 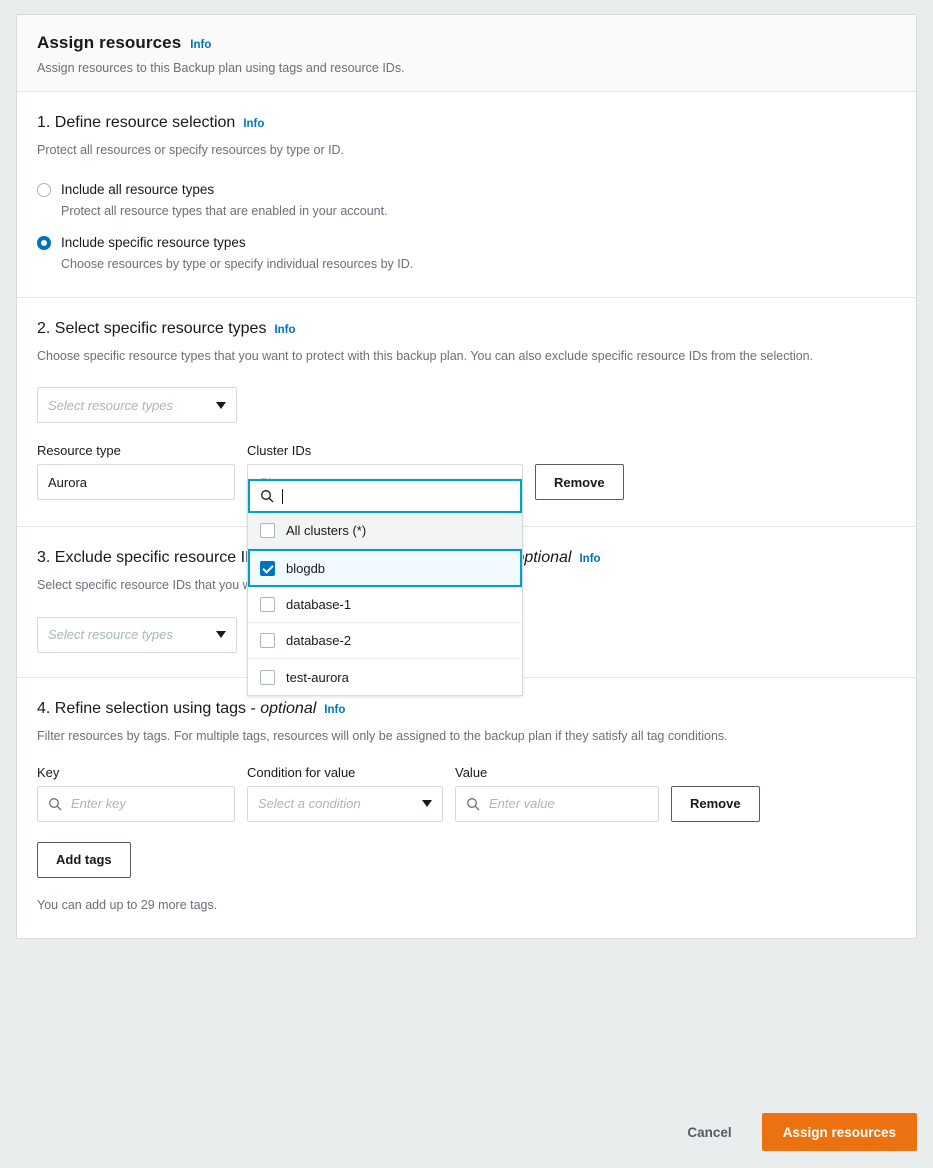 What do you see at coordinates (709, 1132) in the screenshot?
I see `cancel-button: Cancel` at bounding box center [709, 1132].